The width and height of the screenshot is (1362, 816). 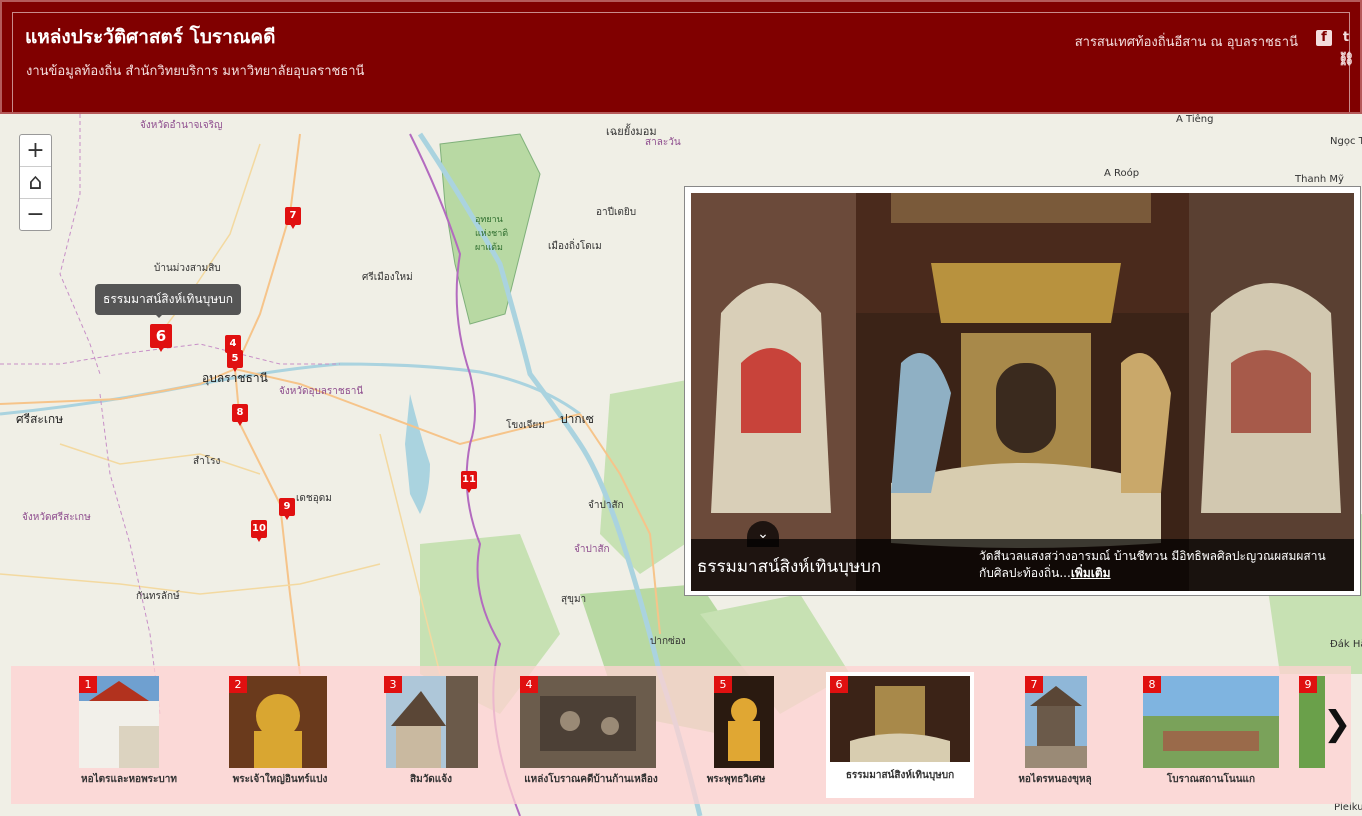 What do you see at coordinates (56, 517) in the screenshot?
I see `map-label: จังหวัดศรีสะเกษ` at bounding box center [56, 517].